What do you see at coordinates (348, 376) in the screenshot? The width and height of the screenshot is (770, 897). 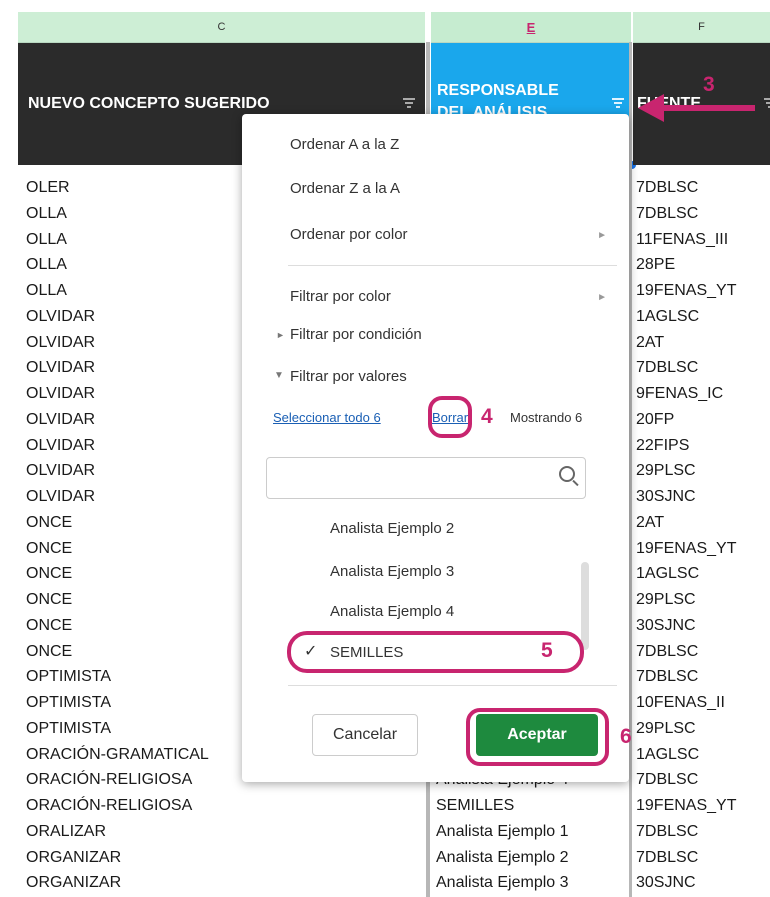 I see `menu-filter-values: Filtrar por valores` at bounding box center [348, 376].